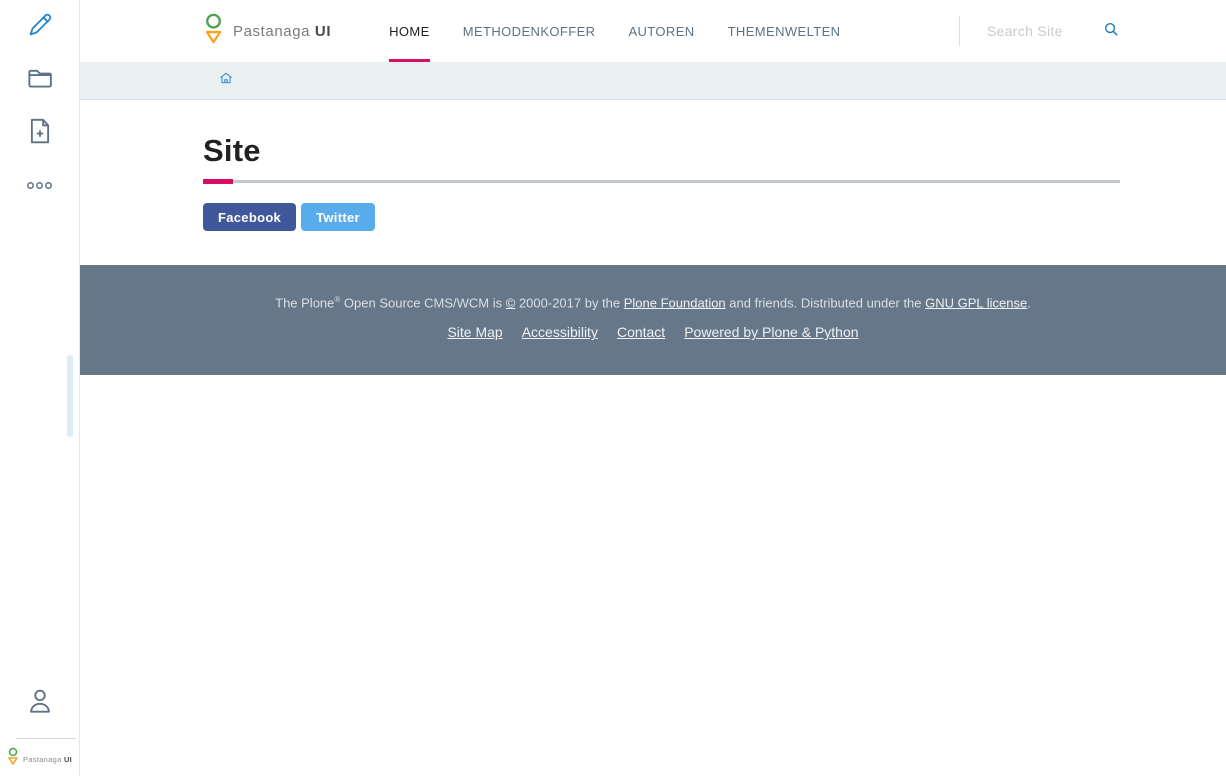  Describe the element at coordinates (661, 217) in the screenshot. I see `share-buttons: Facebook Twitter` at that location.